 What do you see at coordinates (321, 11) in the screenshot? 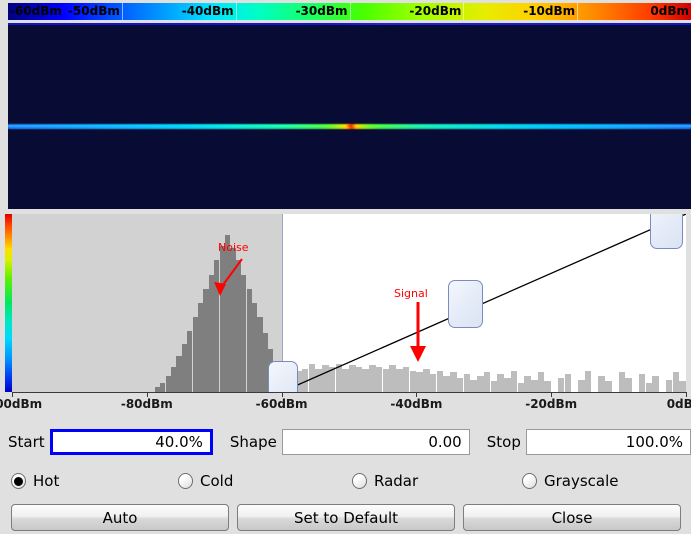
I see `colorbar-tick-label: -30dBm` at bounding box center [321, 11].